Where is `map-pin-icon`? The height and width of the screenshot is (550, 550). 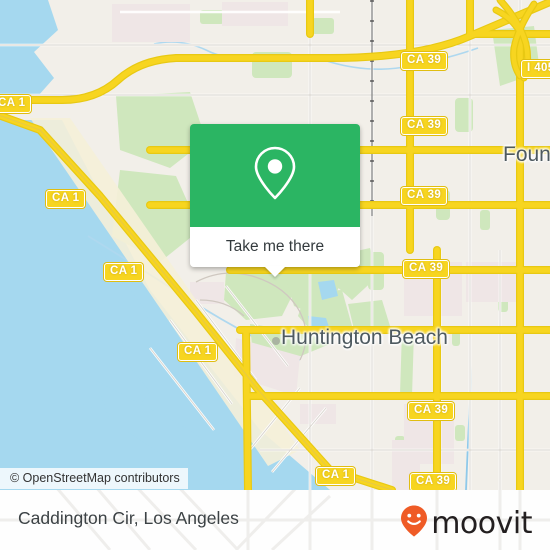
map-pin-icon is located at coordinates (275, 175).